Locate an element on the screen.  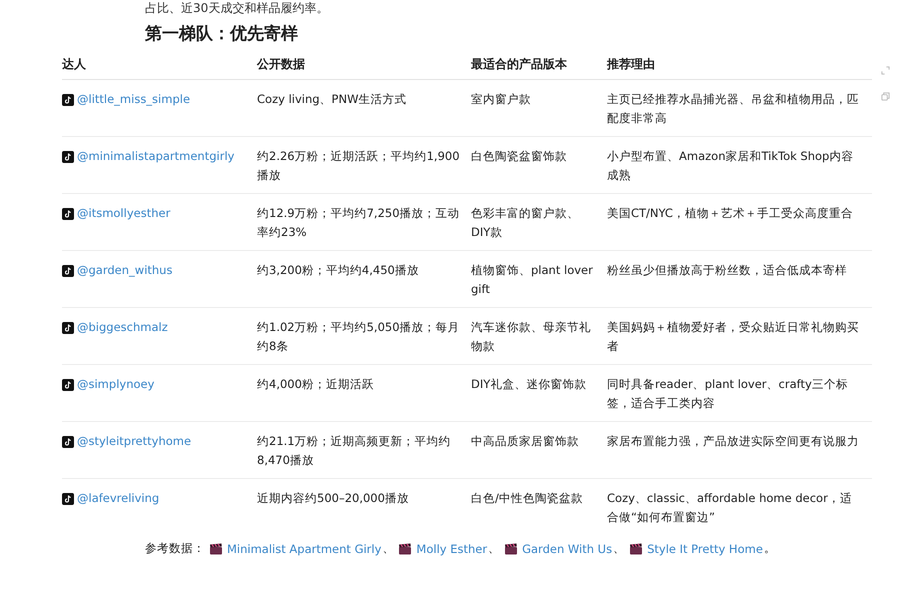
column-header: 推荐理由 is located at coordinates (739, 66).